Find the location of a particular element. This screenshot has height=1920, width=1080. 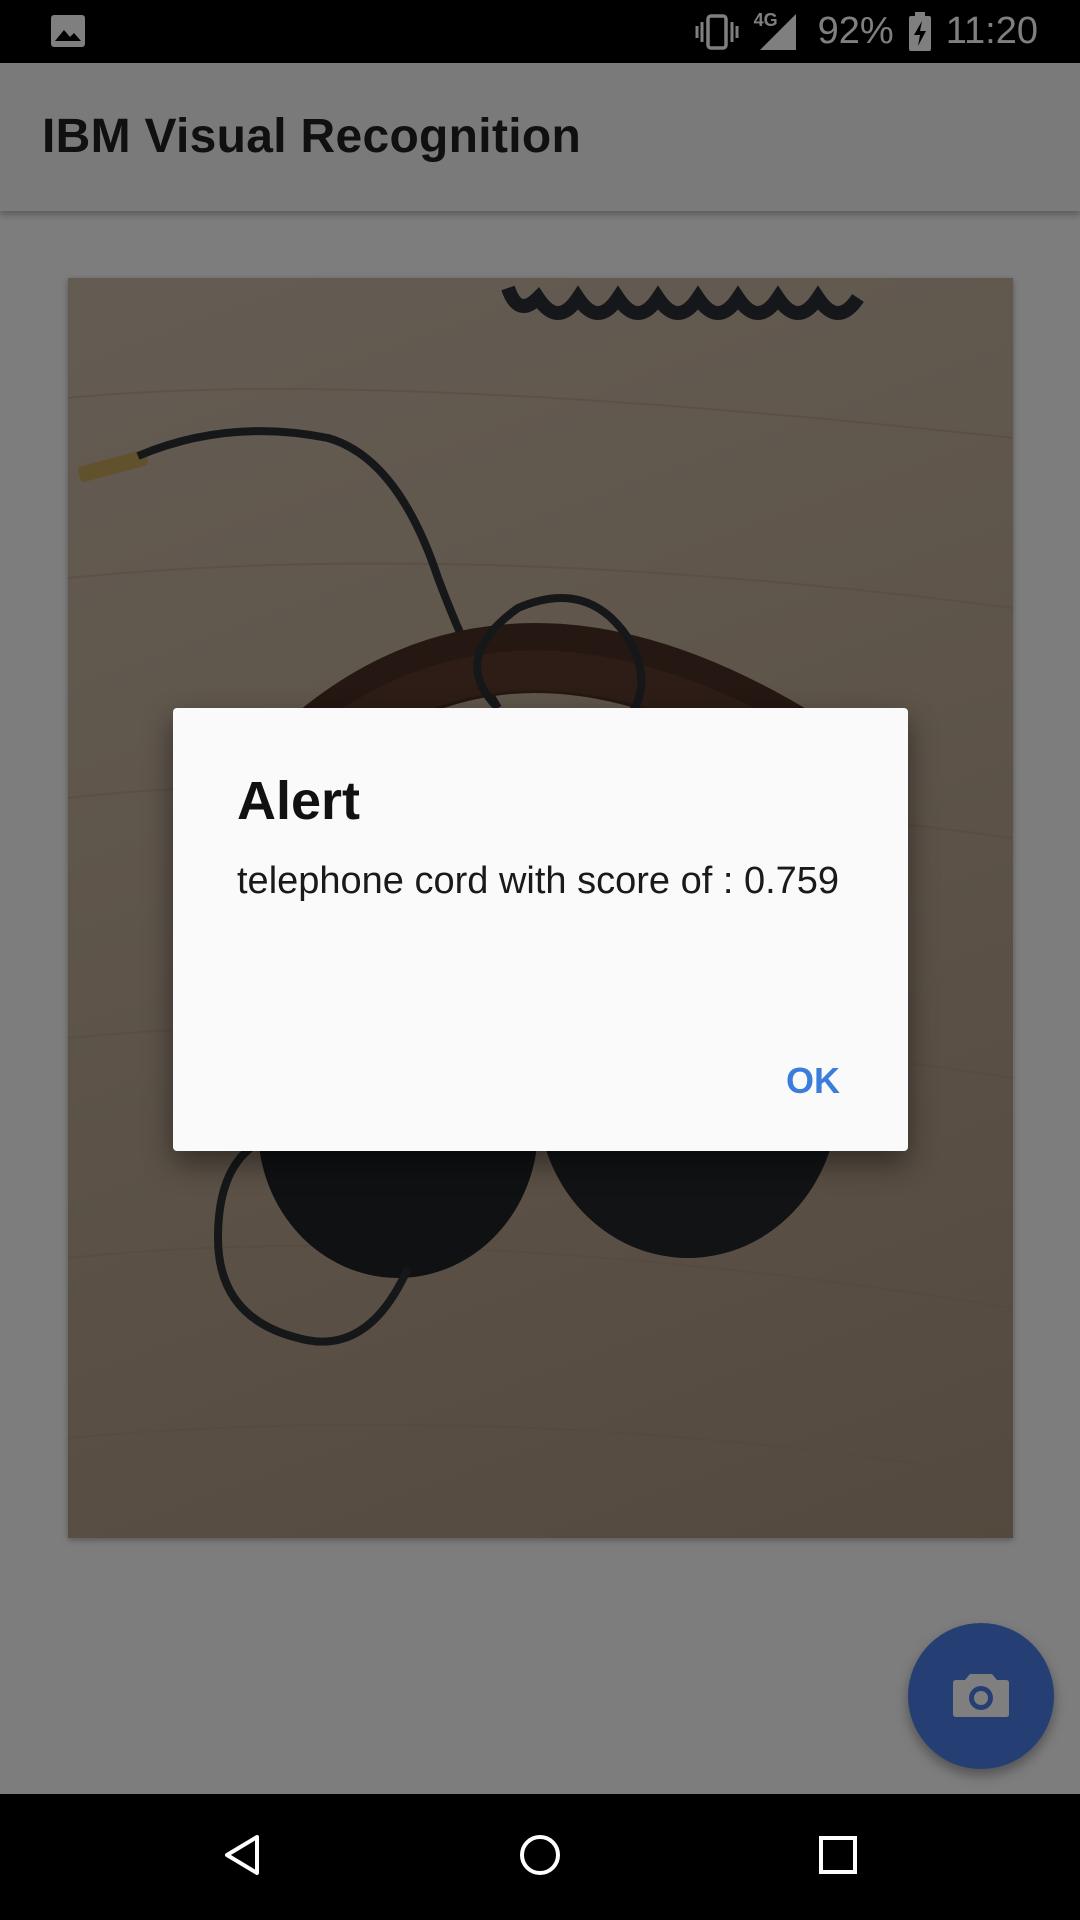

home-button is located at coordinates (540, 1857).